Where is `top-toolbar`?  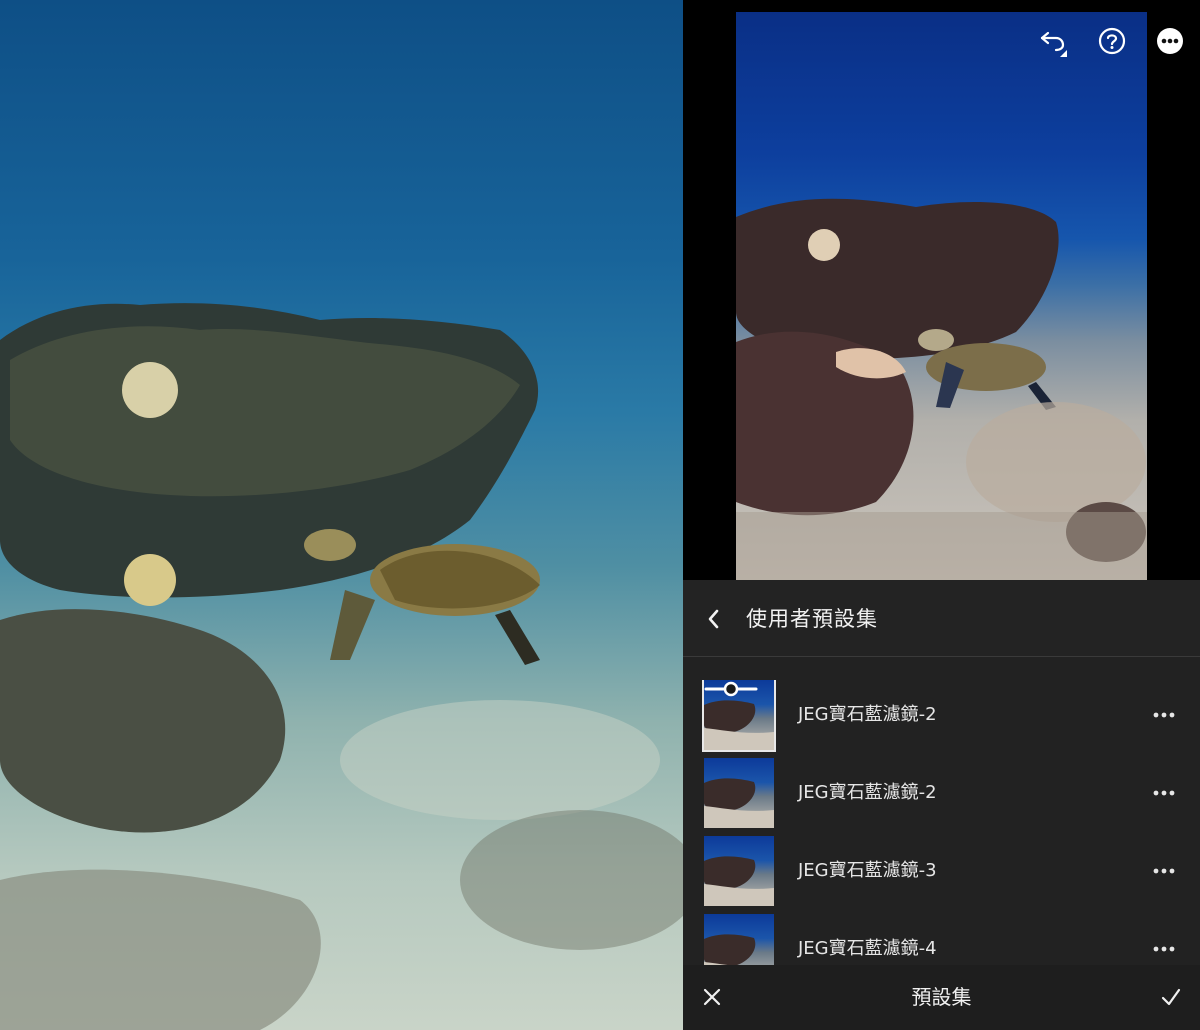
top-toolbar is located at coordinates (941, 42).